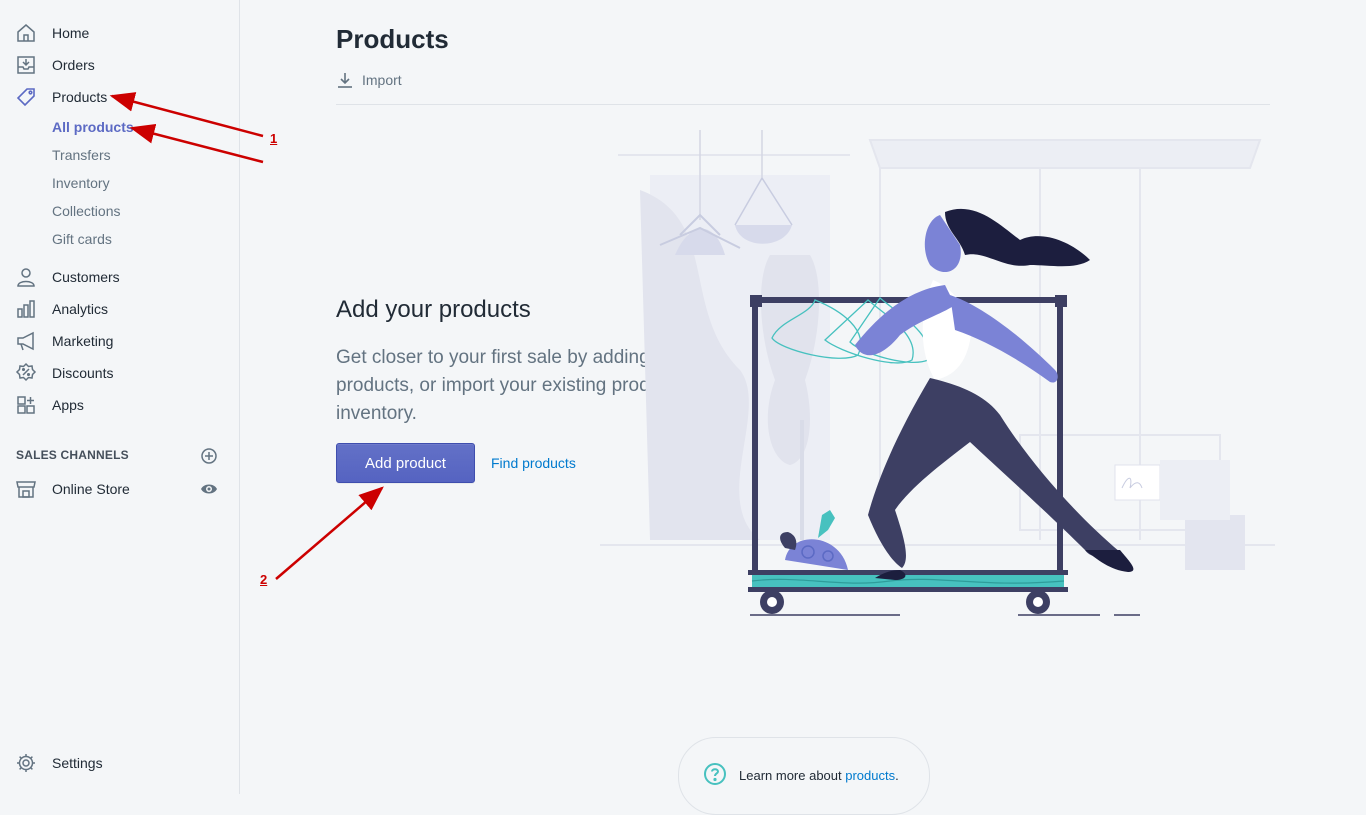 Image resolution: width=1366 pixels, height=815 pixels. What do you see at coordinates (93, 127) in the screenshot?
I see `sub-all-products: All products` at bounding box center [93, 127].